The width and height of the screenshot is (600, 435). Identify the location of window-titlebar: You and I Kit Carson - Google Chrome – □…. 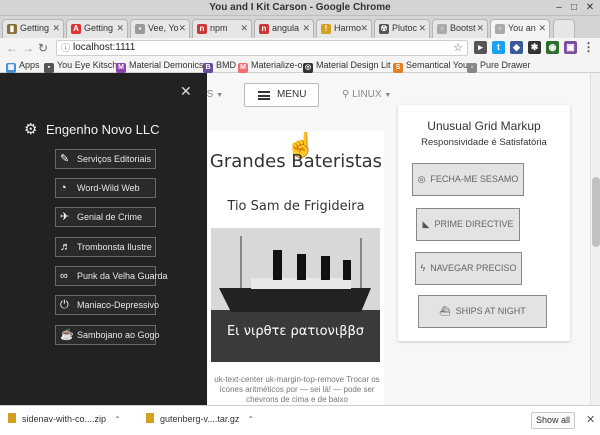
(300, 8).